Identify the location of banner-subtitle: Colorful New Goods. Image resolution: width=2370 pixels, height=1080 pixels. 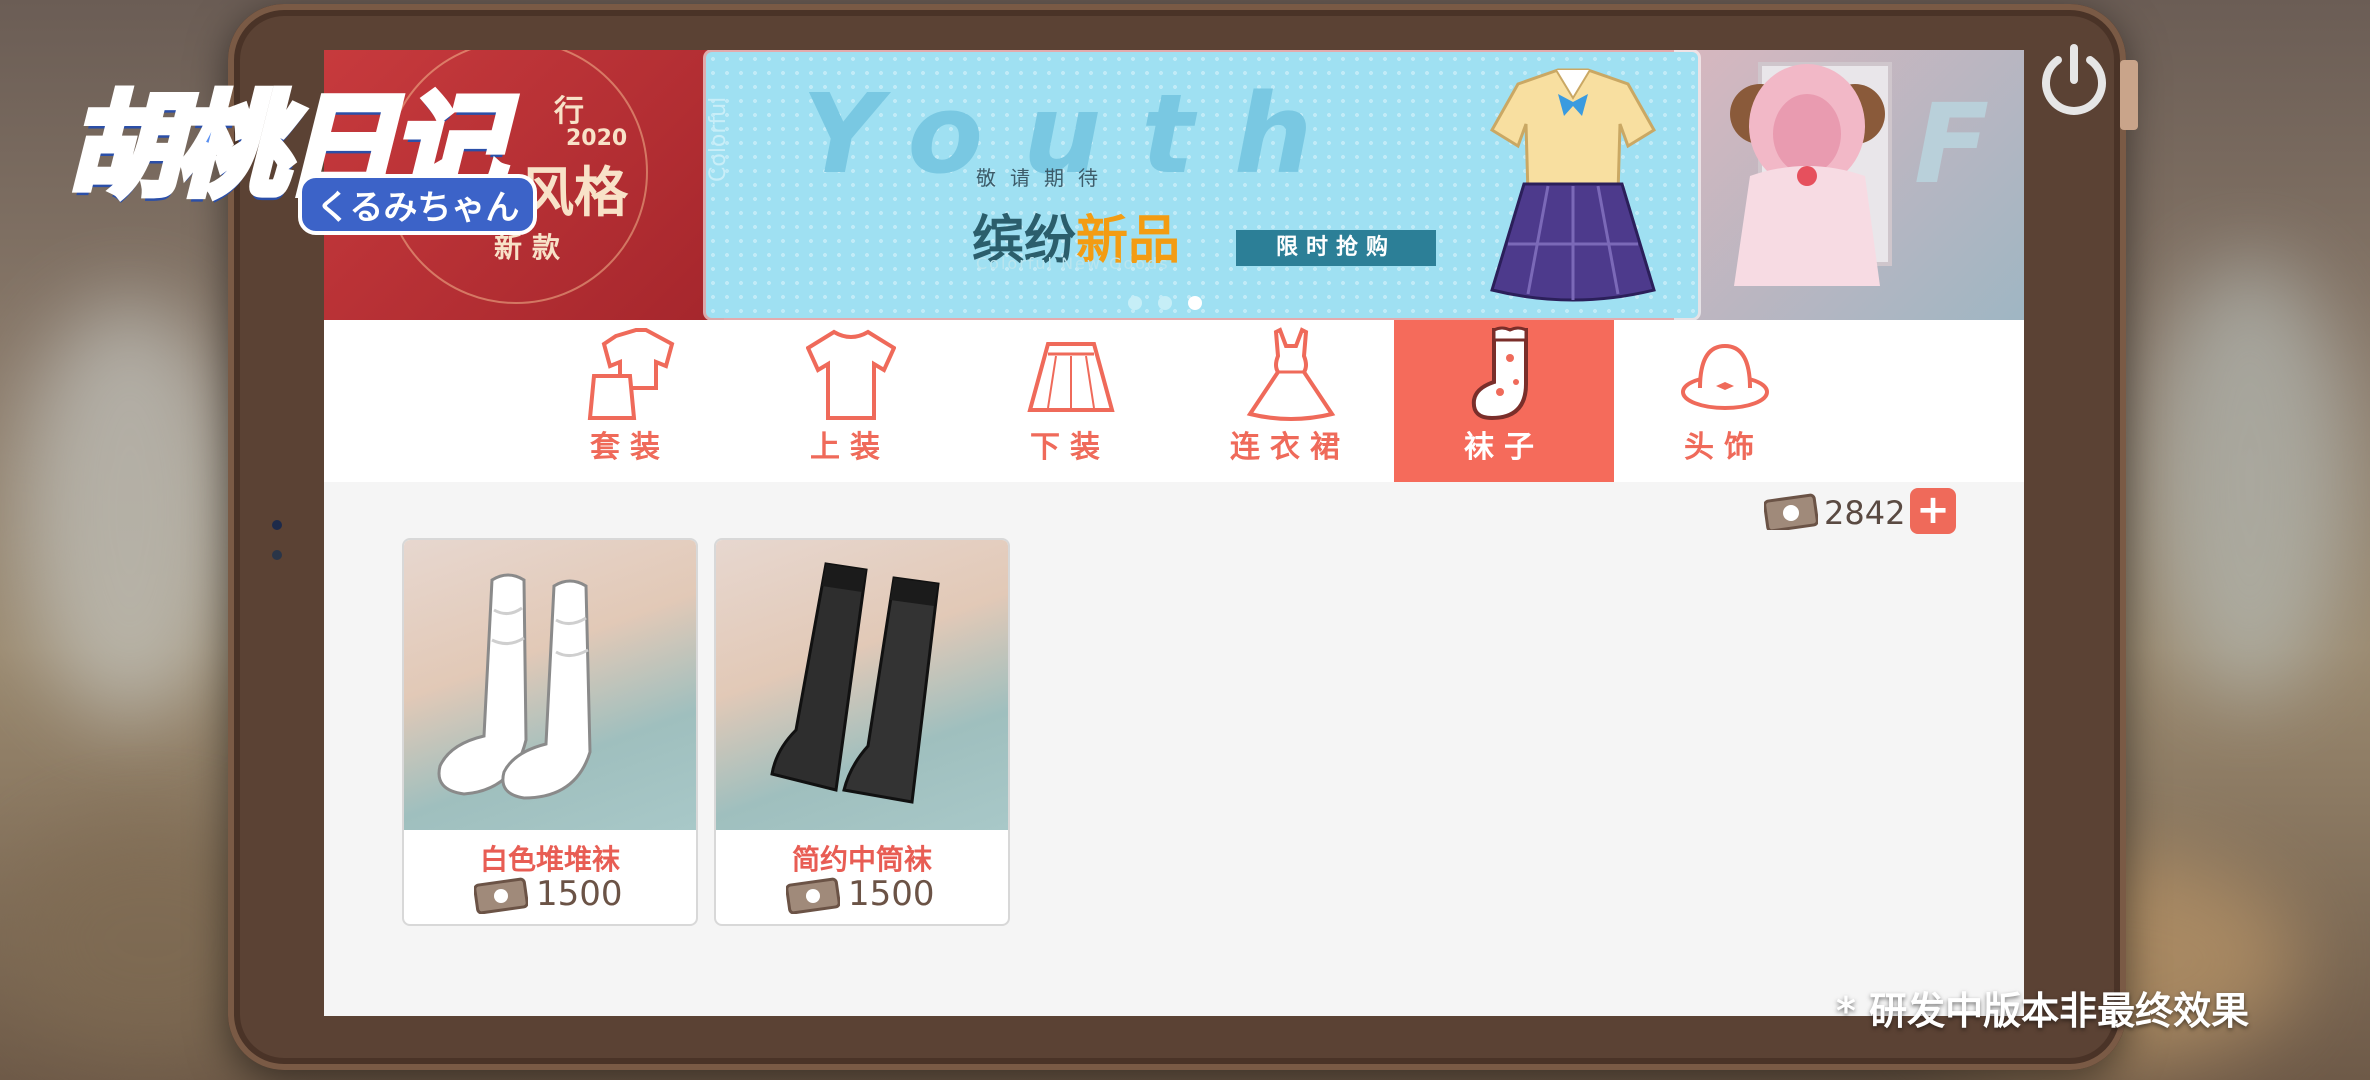
(1073, 263).